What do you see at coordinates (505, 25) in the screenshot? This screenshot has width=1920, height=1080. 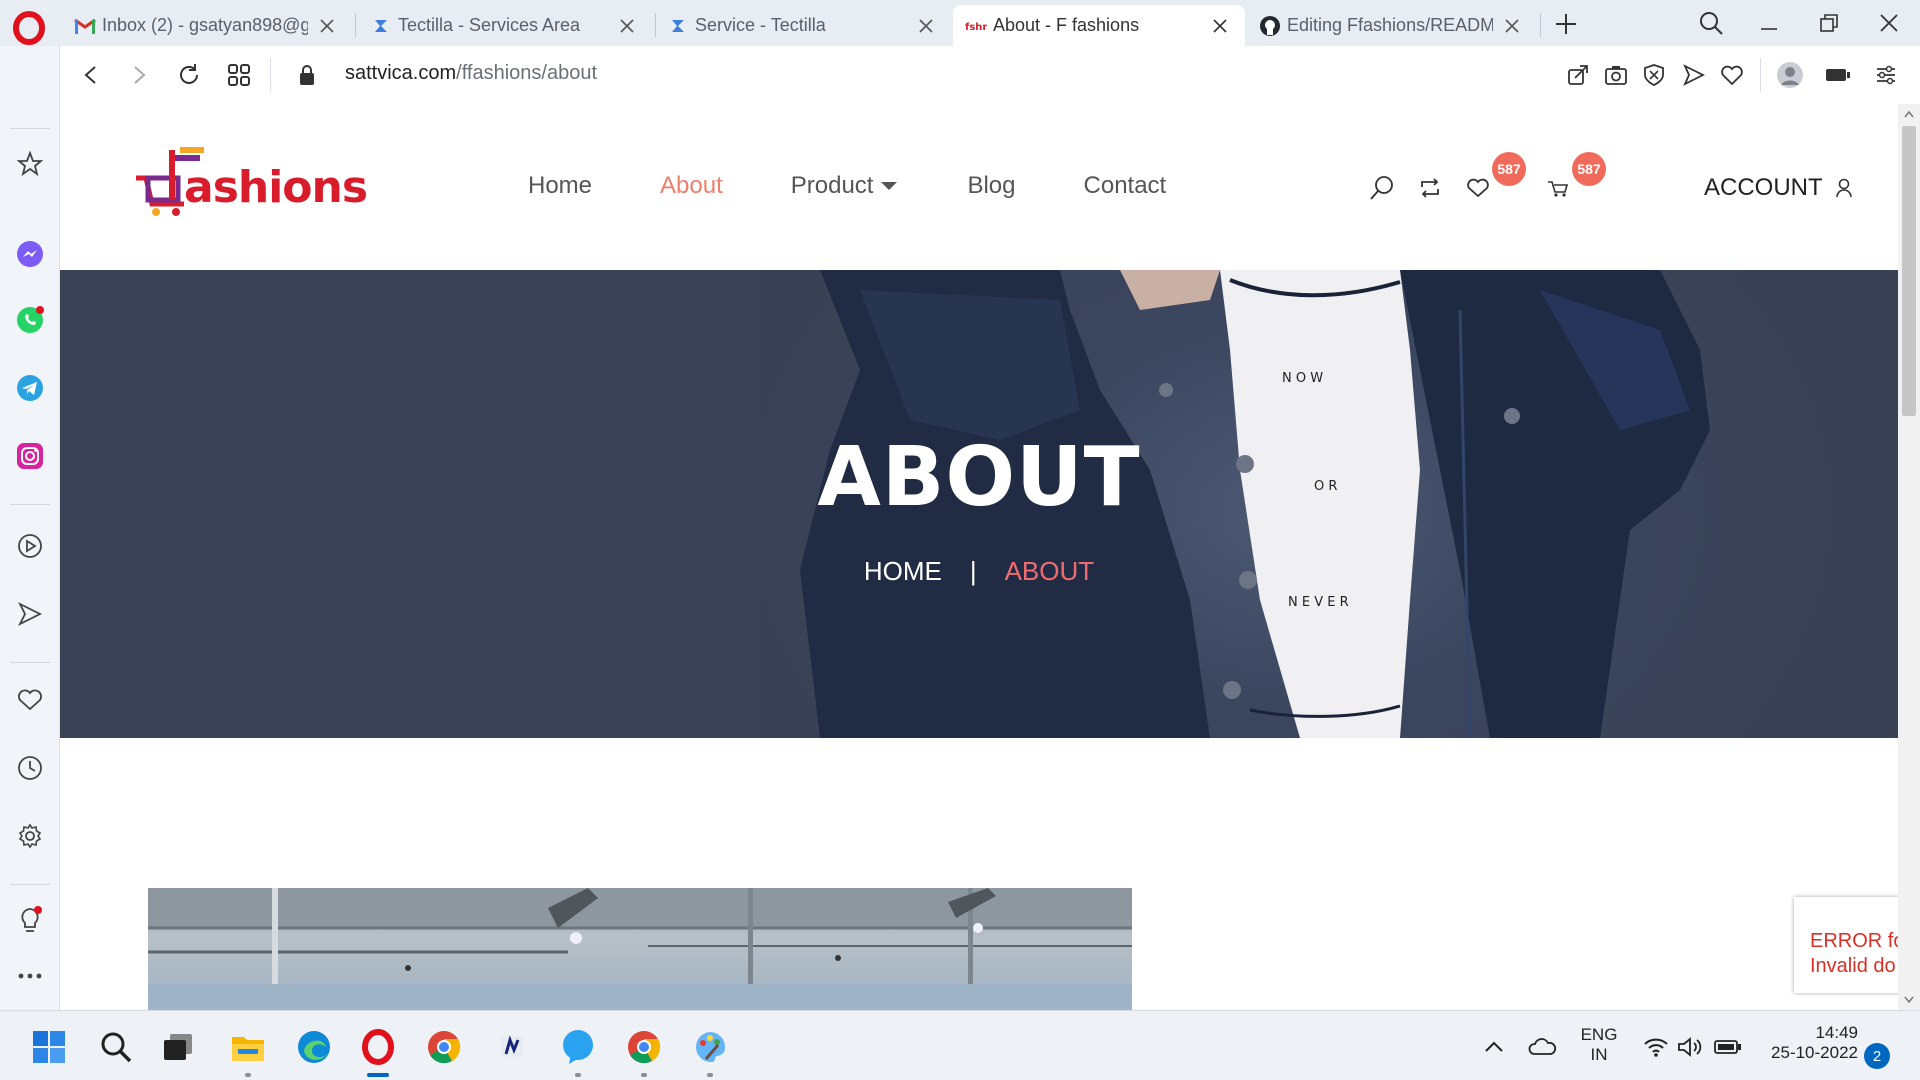 I see `tab-tectilla-services: Tectilla - Services Area` at bounding box center [505, 25].